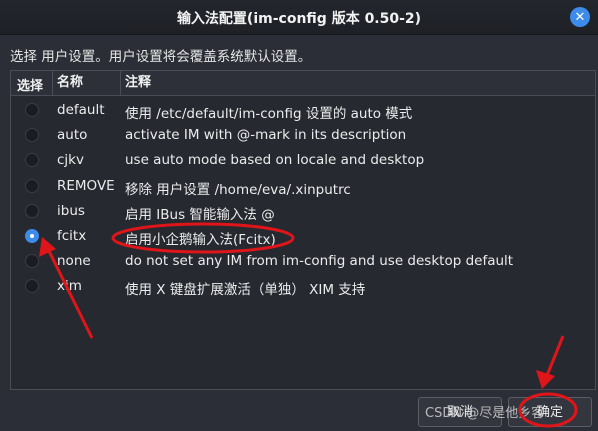 Image resolution: width=598 pixels, height=431 pixels. Describe the element at coordinates (71, 210) in the screenshot. I see `row-name: ibus` at that location.